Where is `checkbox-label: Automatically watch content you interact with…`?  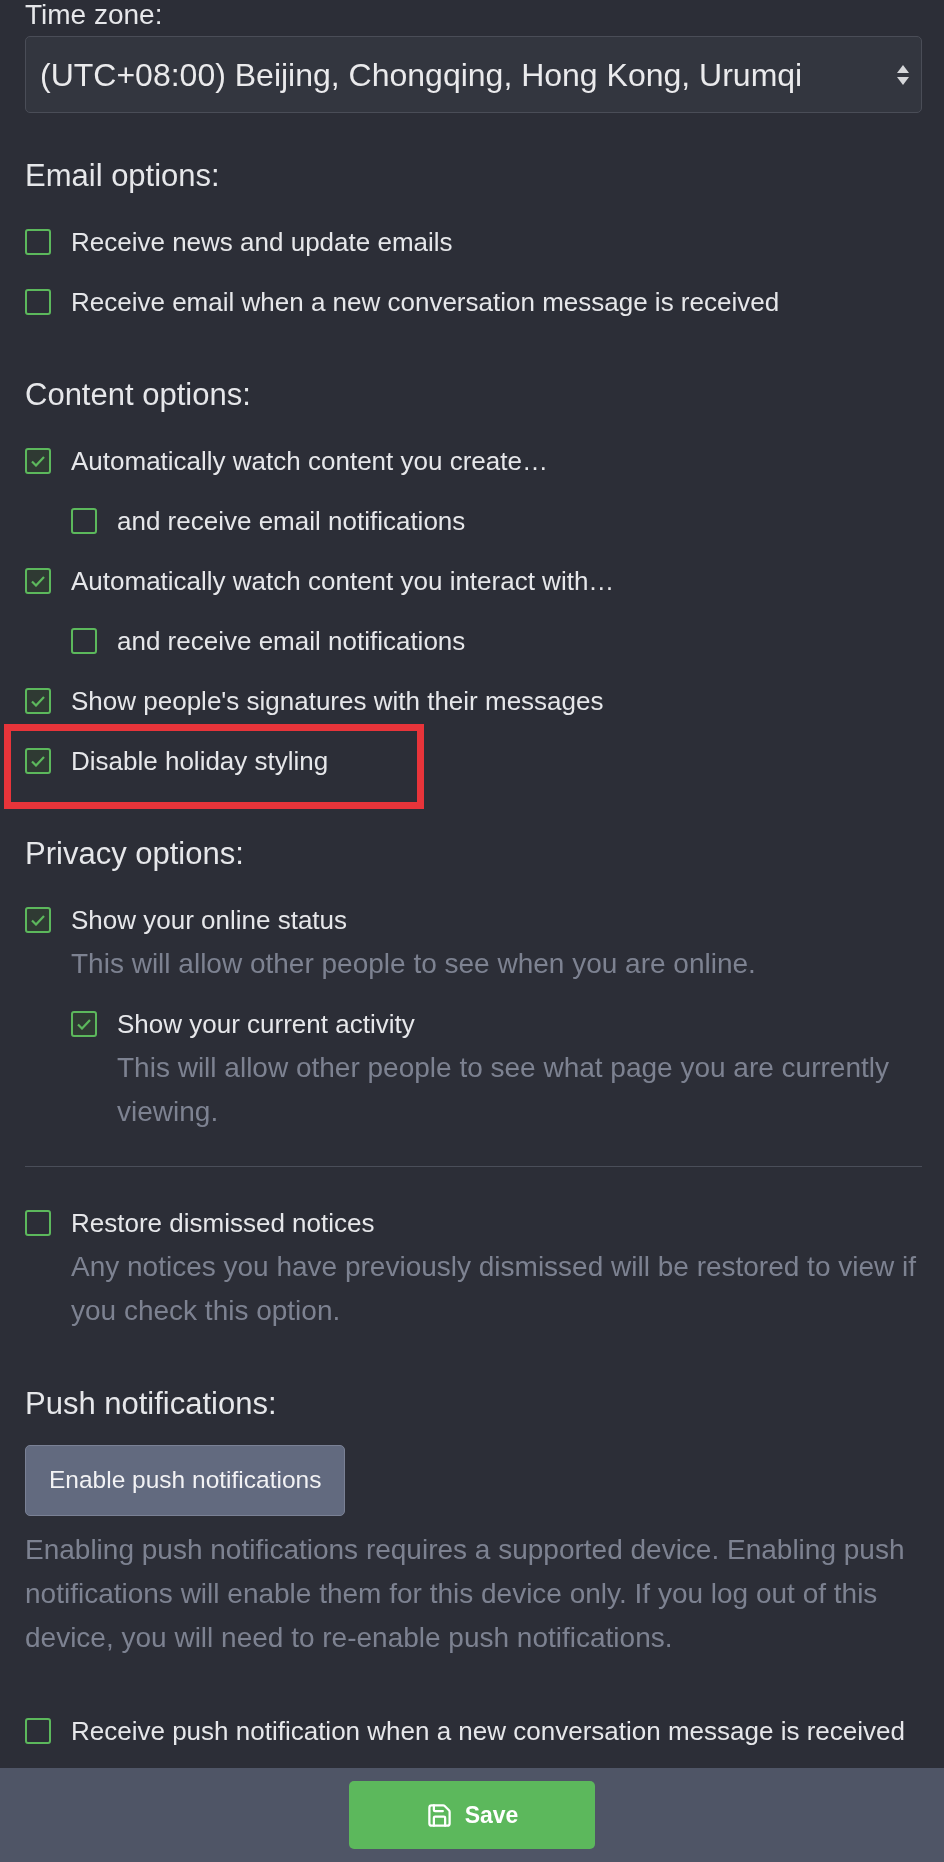
checkbox-label: Automatically watch content you interact with… is located at coordinates (343, 581).